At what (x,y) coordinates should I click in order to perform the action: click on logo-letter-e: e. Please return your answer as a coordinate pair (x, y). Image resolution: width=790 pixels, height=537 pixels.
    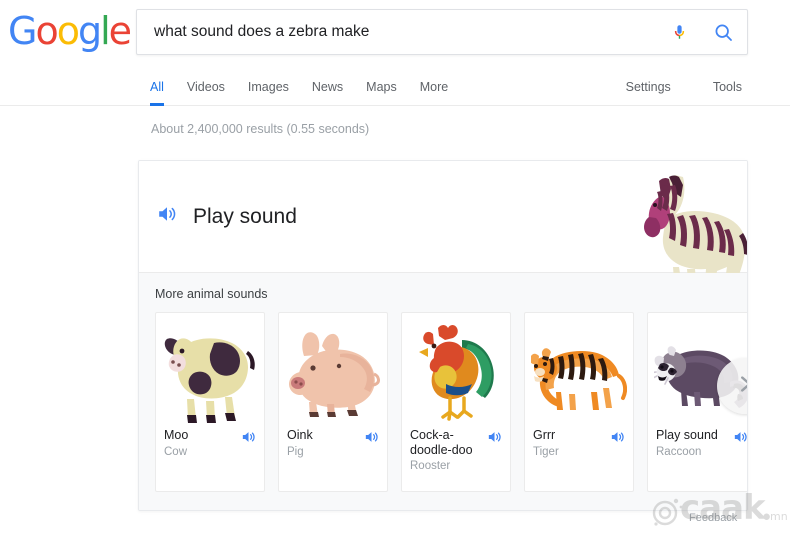
    Looking at the image, I should click on (120, 31).